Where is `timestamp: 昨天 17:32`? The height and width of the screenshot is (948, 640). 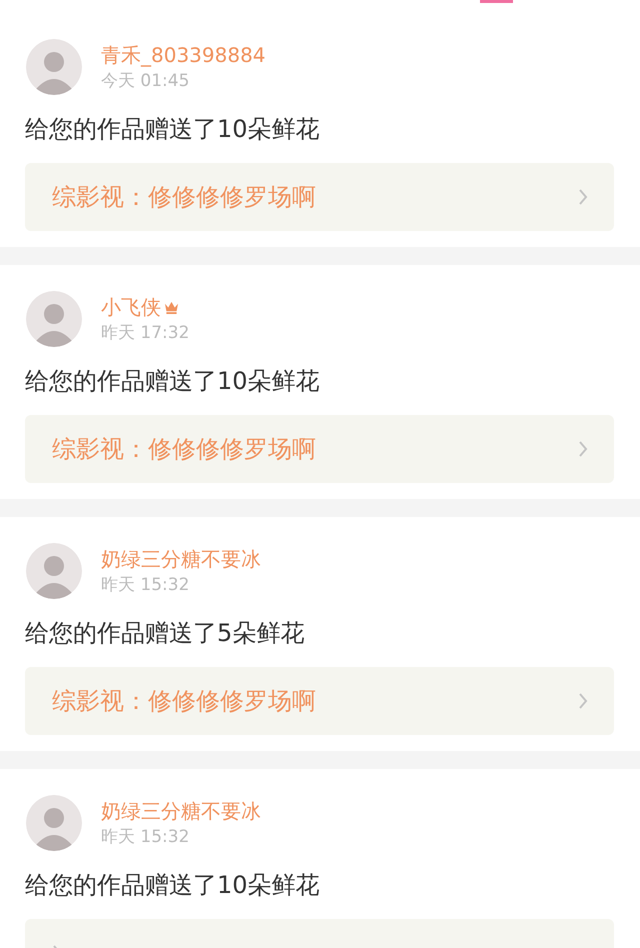
timestamp: 昨天 17:32 is located at coordinates (145, 333).